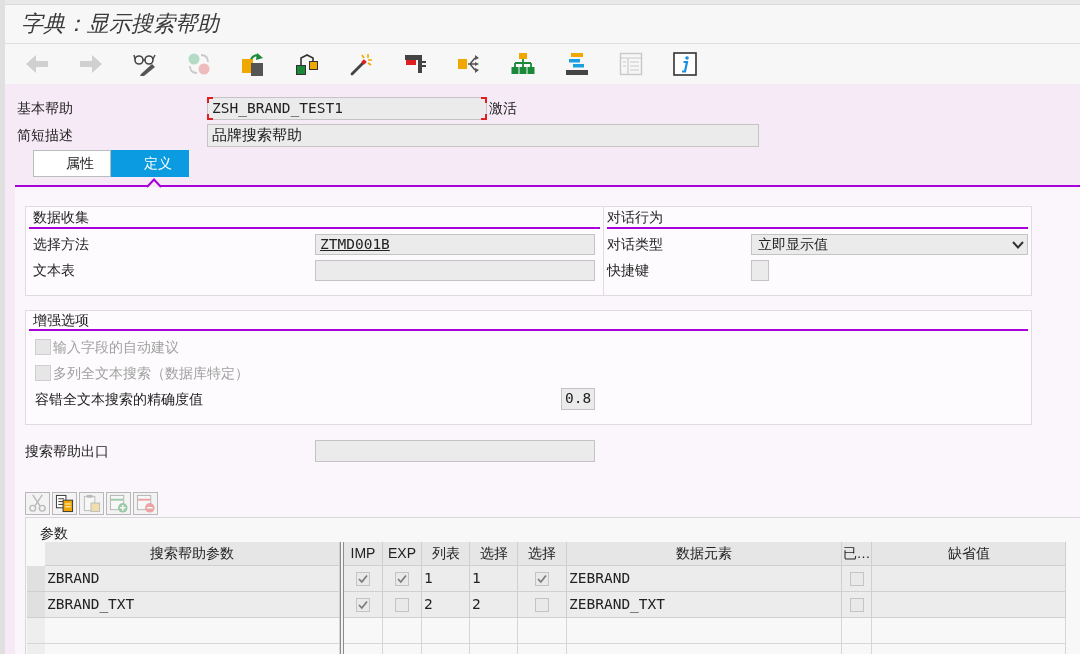 The height and width of the screenshot is (654, 1080). I want to click on status-text: 激活, so click(503, 108).